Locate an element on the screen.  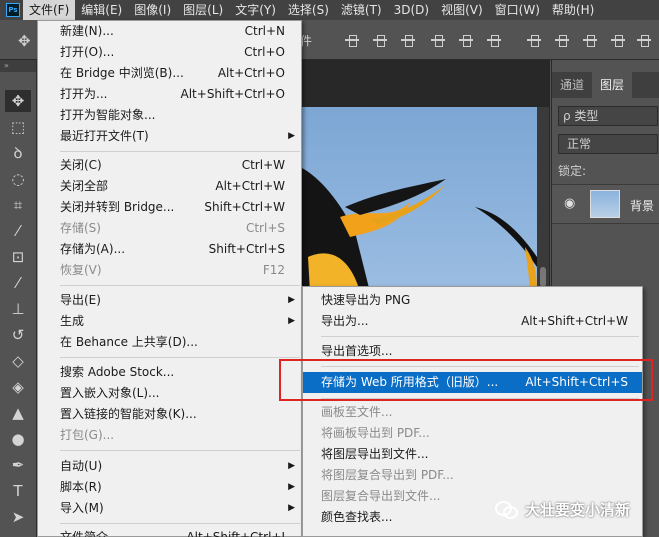
align-bottom-icon is located at coordinates (408, 40).